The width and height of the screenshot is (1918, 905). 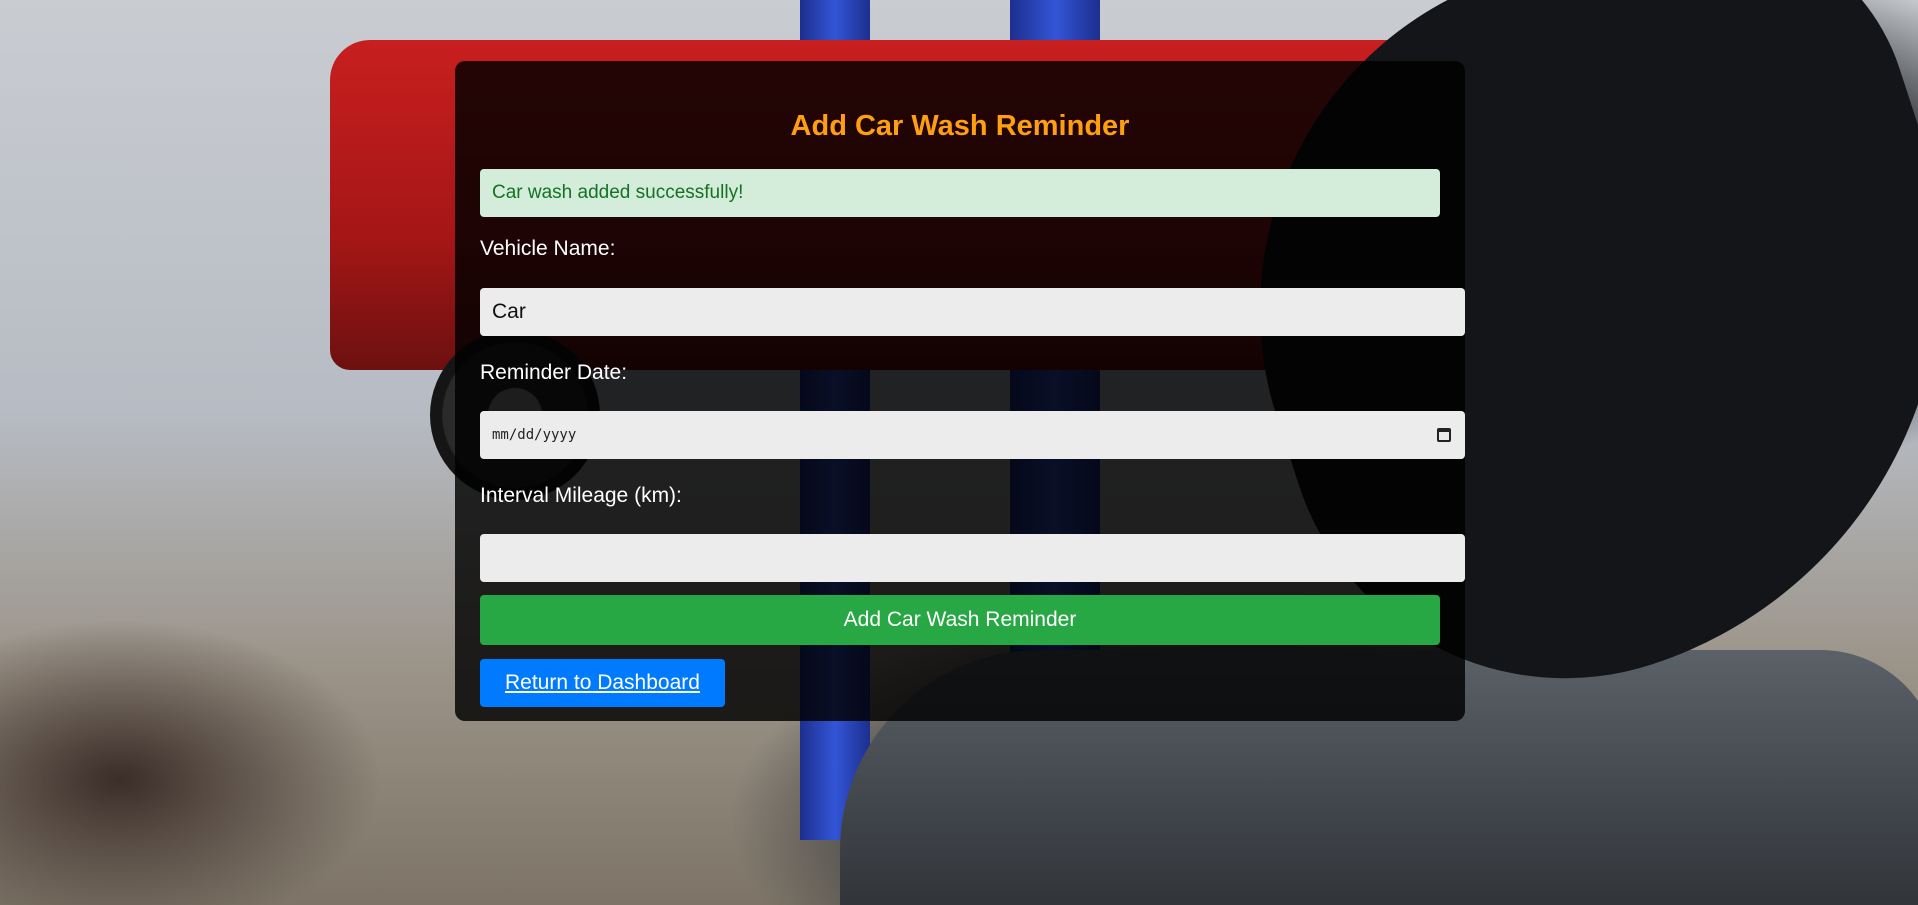 I want to click on return-to-dashboard-link: Return to Dashboard, so click(x=602, y=683).